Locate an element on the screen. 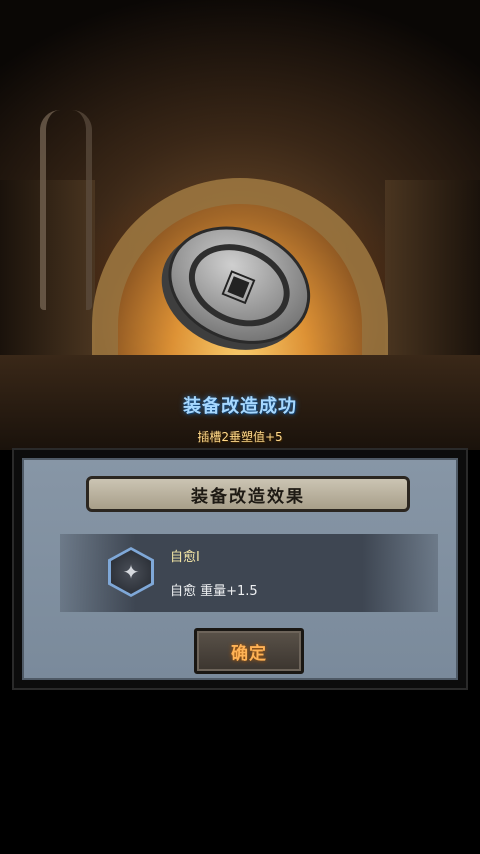 Image resolution: width=480 pixels, height=854 pixels. coin-emblem-icon: ▣ is located at coordinates (239, 285).